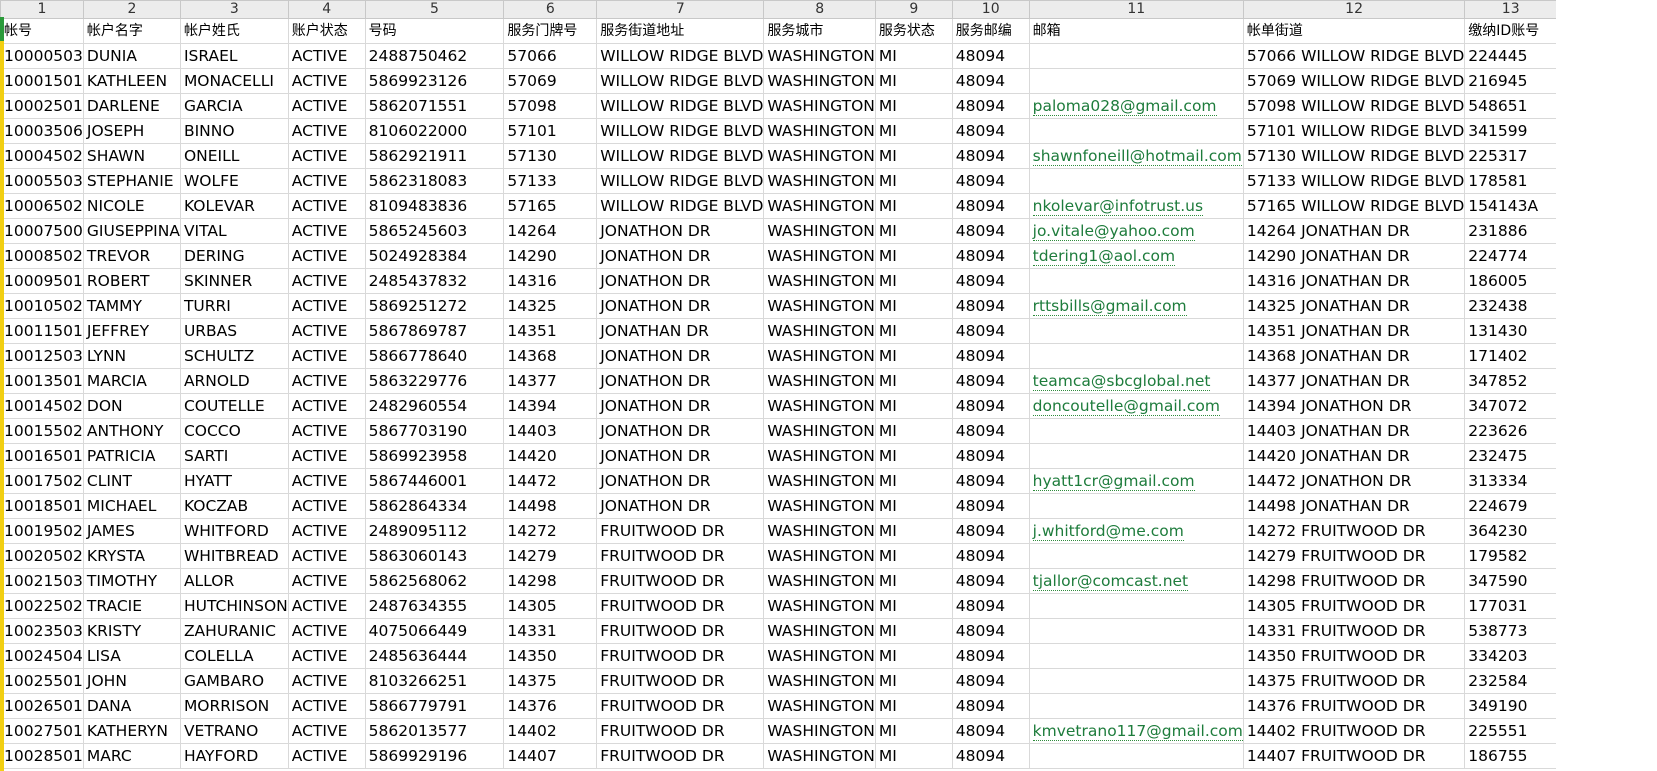  Describe the element at coordinates (131, 256) in the screenshot. I see `cell-first-name: TREVOR` at that location.